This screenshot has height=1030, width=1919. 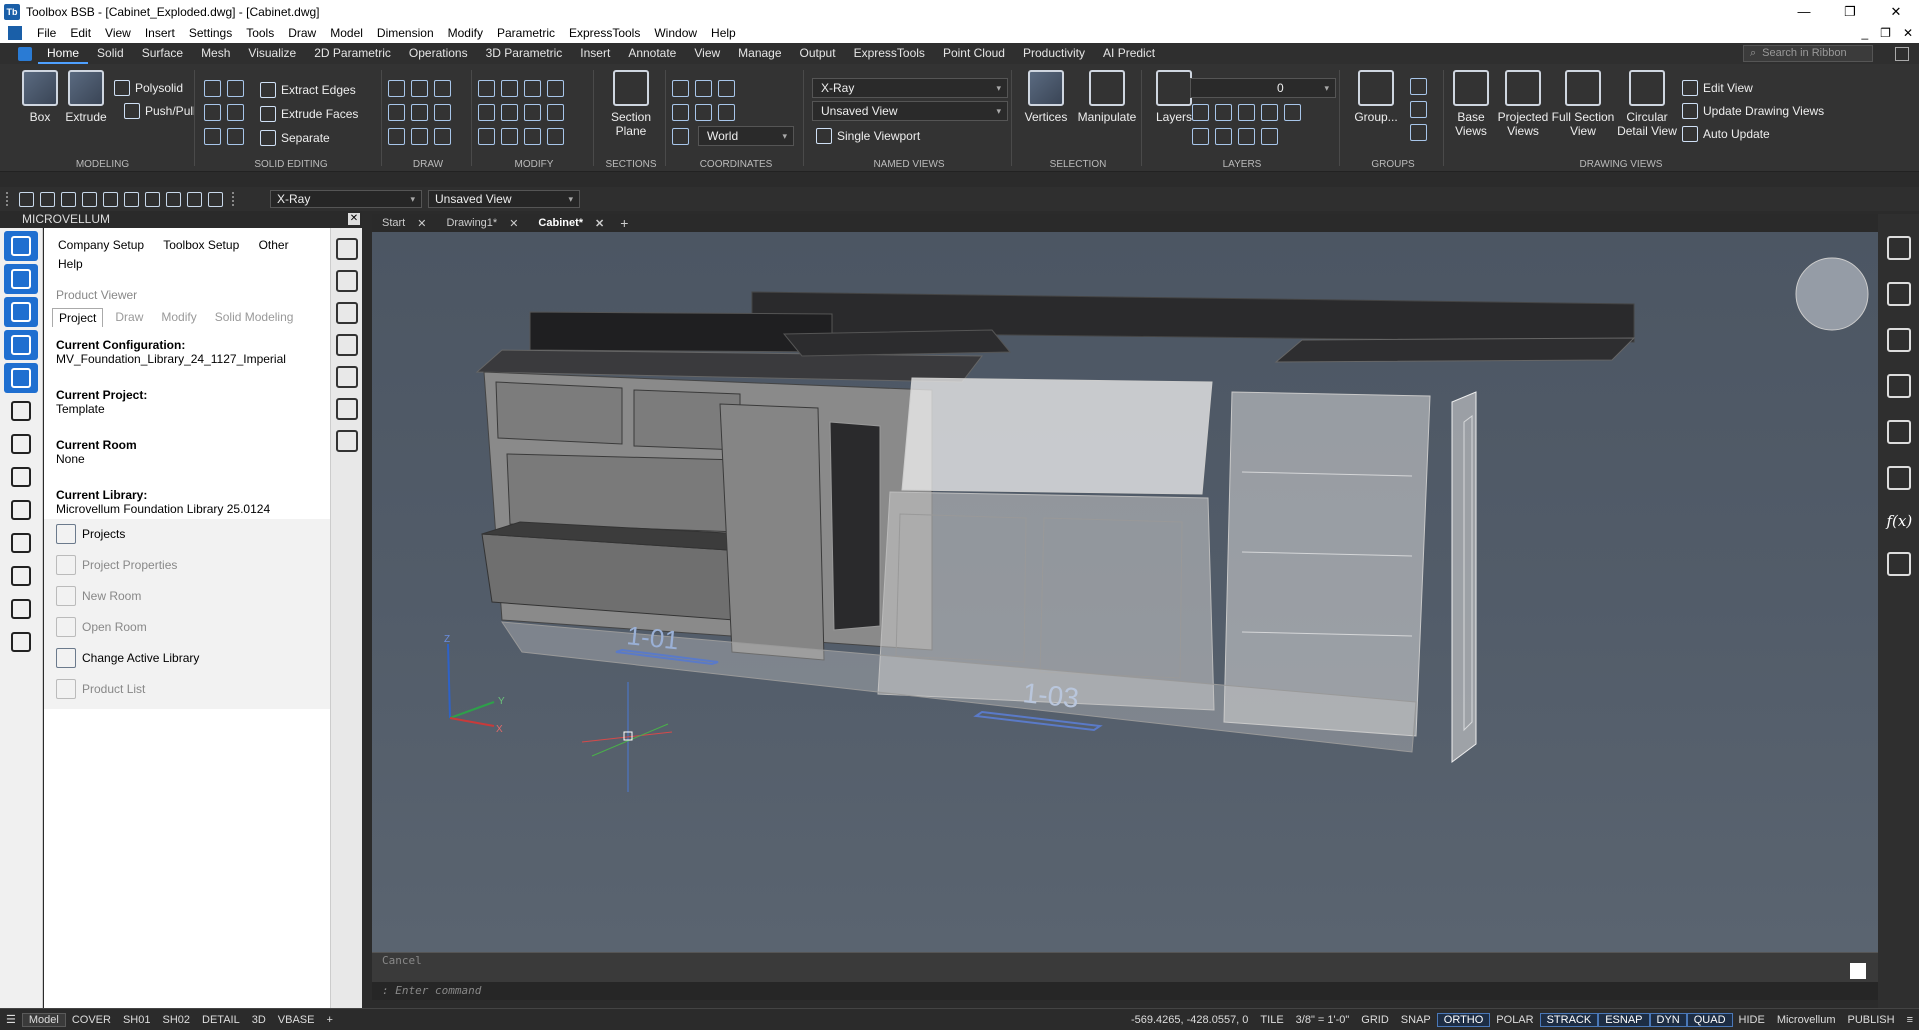 I want to click on copy-icon, so click(x=532, y=88).